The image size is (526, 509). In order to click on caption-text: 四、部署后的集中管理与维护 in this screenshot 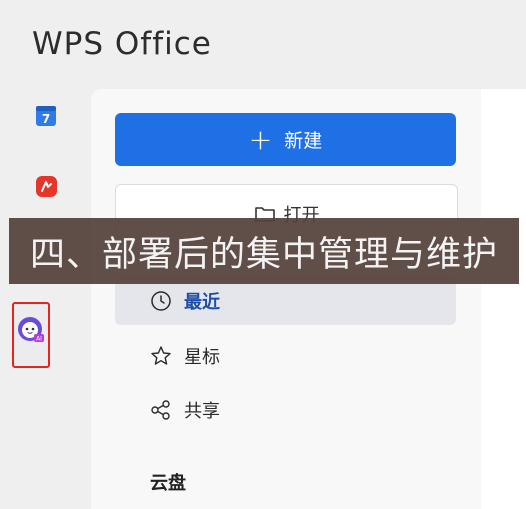, I will do `click(263, 254)`.